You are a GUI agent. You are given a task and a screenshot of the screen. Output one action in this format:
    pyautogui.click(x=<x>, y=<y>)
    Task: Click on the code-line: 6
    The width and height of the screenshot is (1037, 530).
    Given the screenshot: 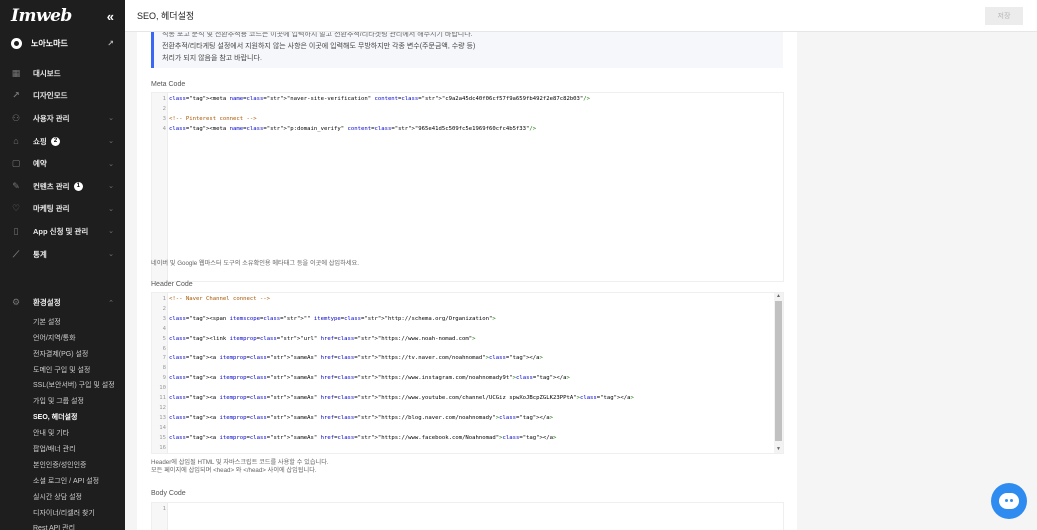 What is the action you would take?
    pyautogui.click(x=160, y=351)
    